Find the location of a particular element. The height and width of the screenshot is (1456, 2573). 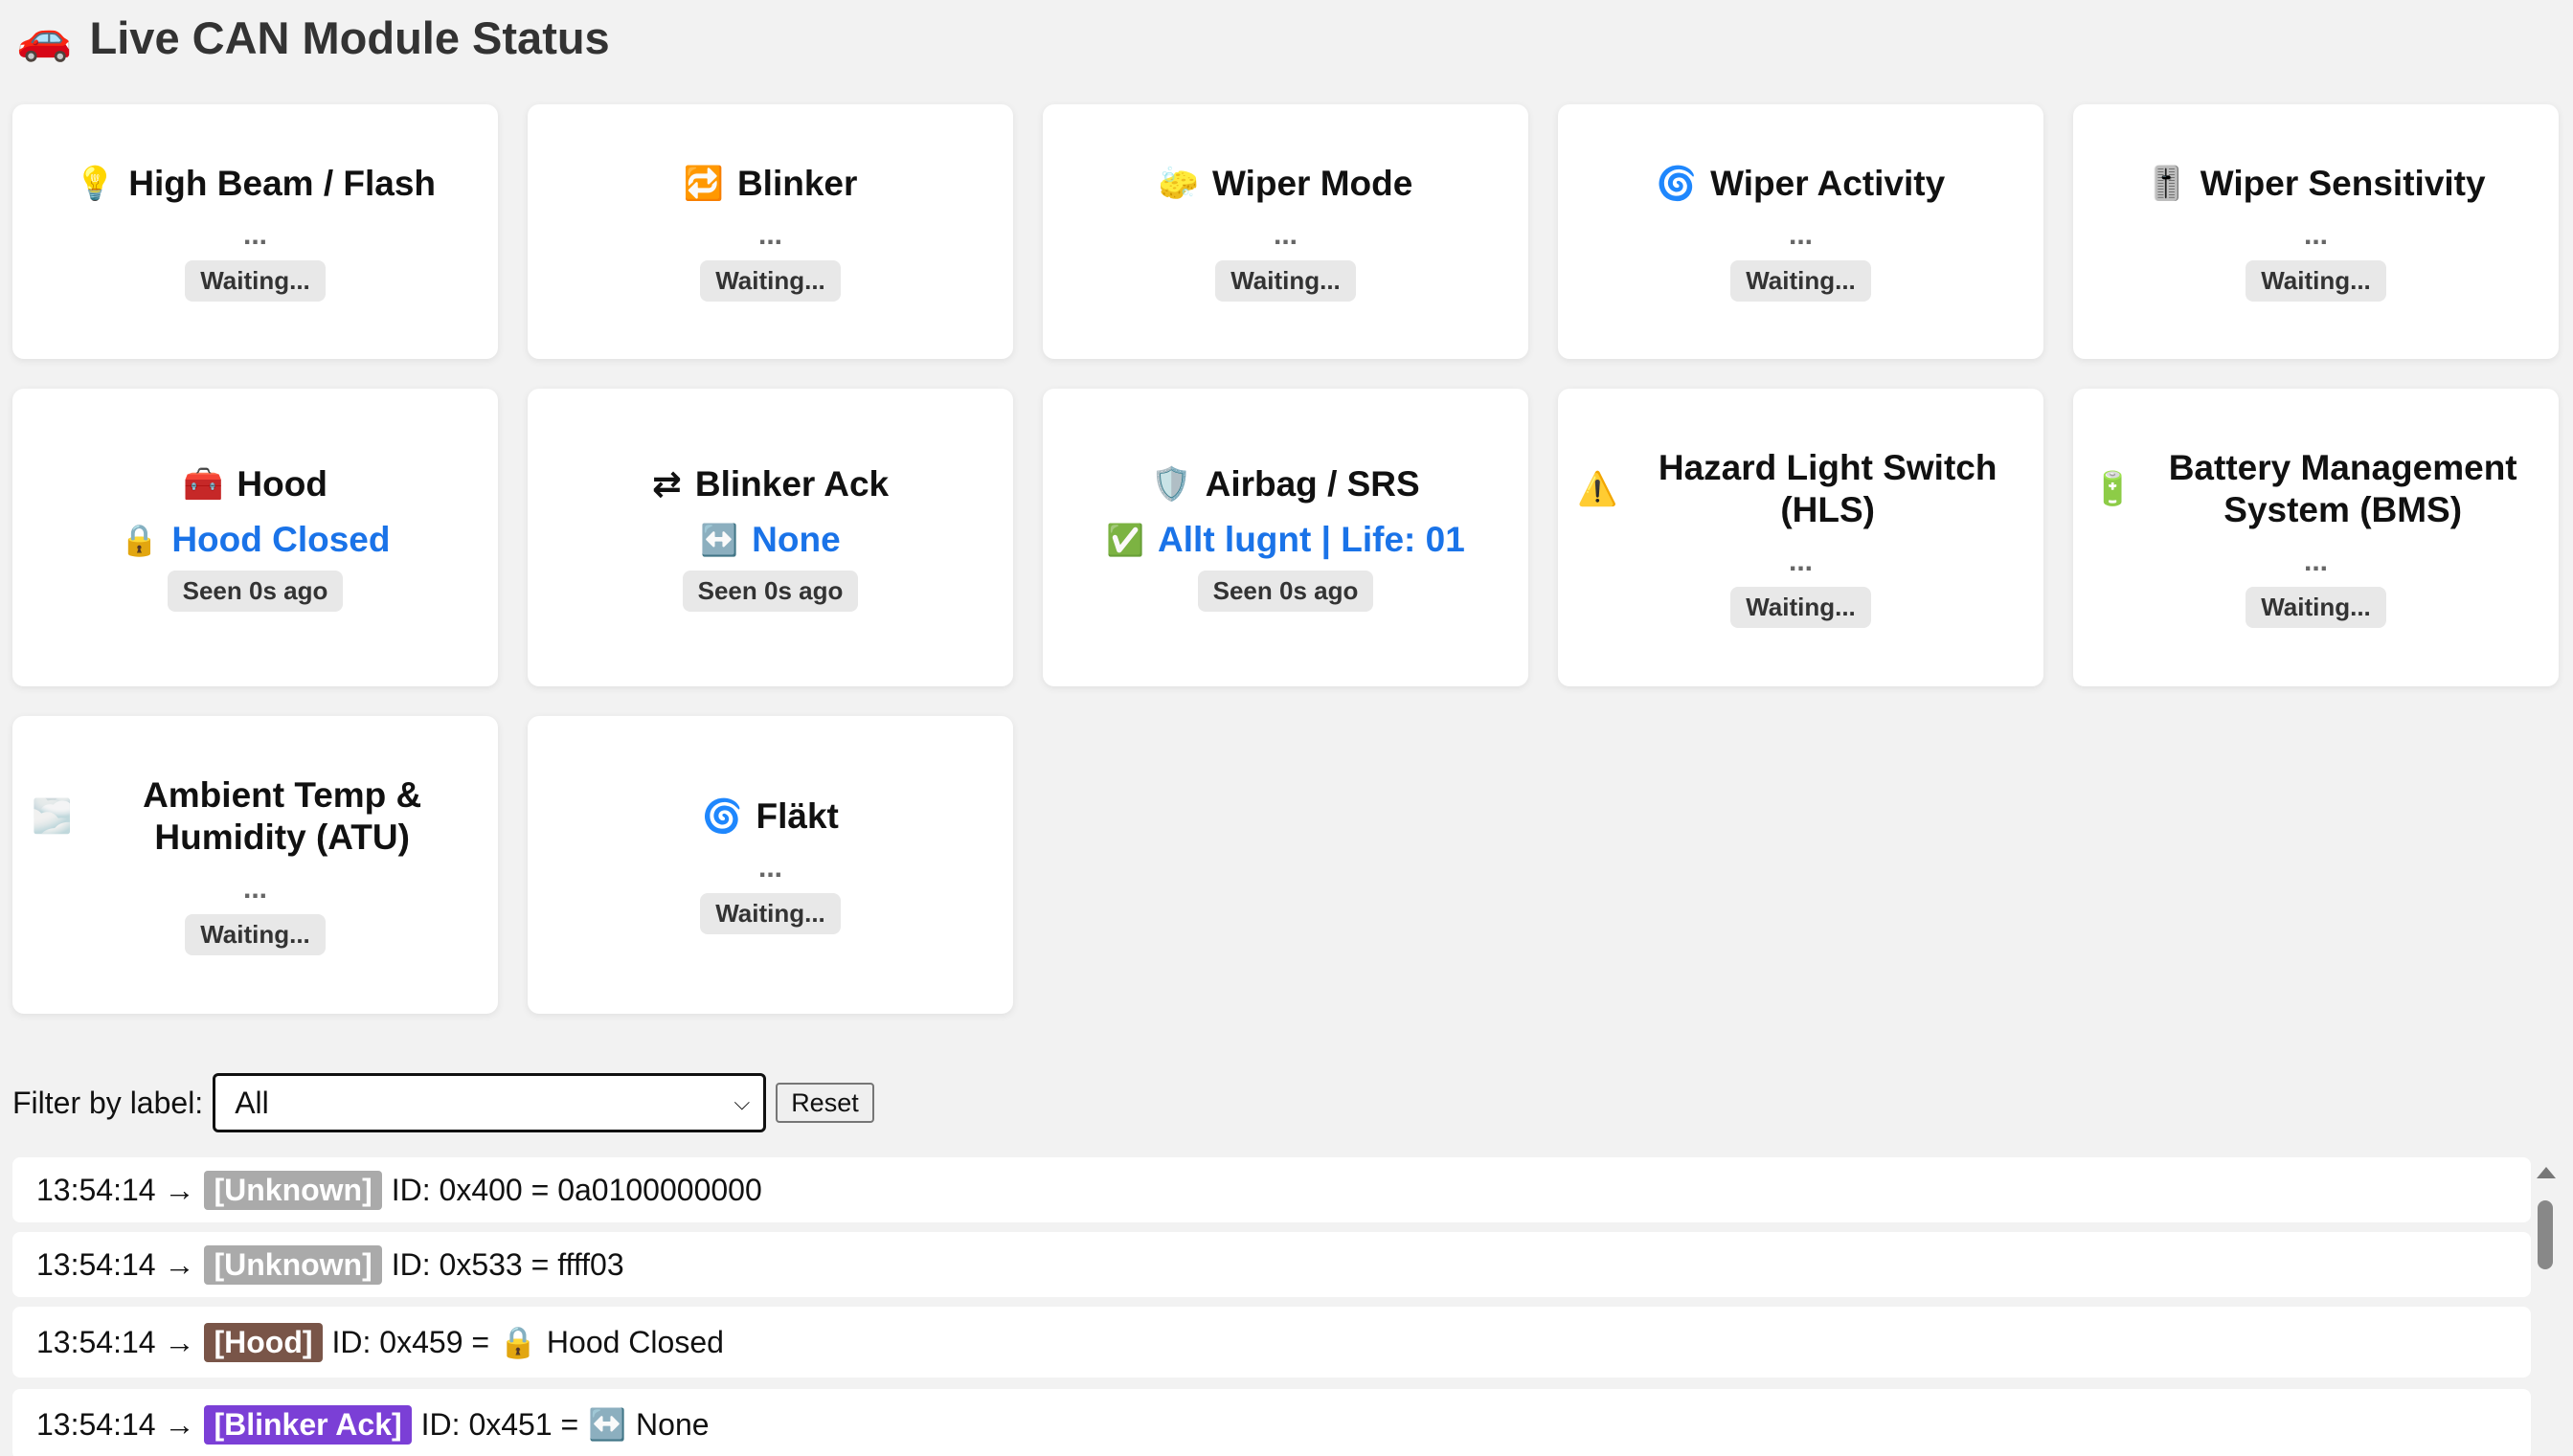

card-title: Wiper Activity is located at coordinates (1828, 183).